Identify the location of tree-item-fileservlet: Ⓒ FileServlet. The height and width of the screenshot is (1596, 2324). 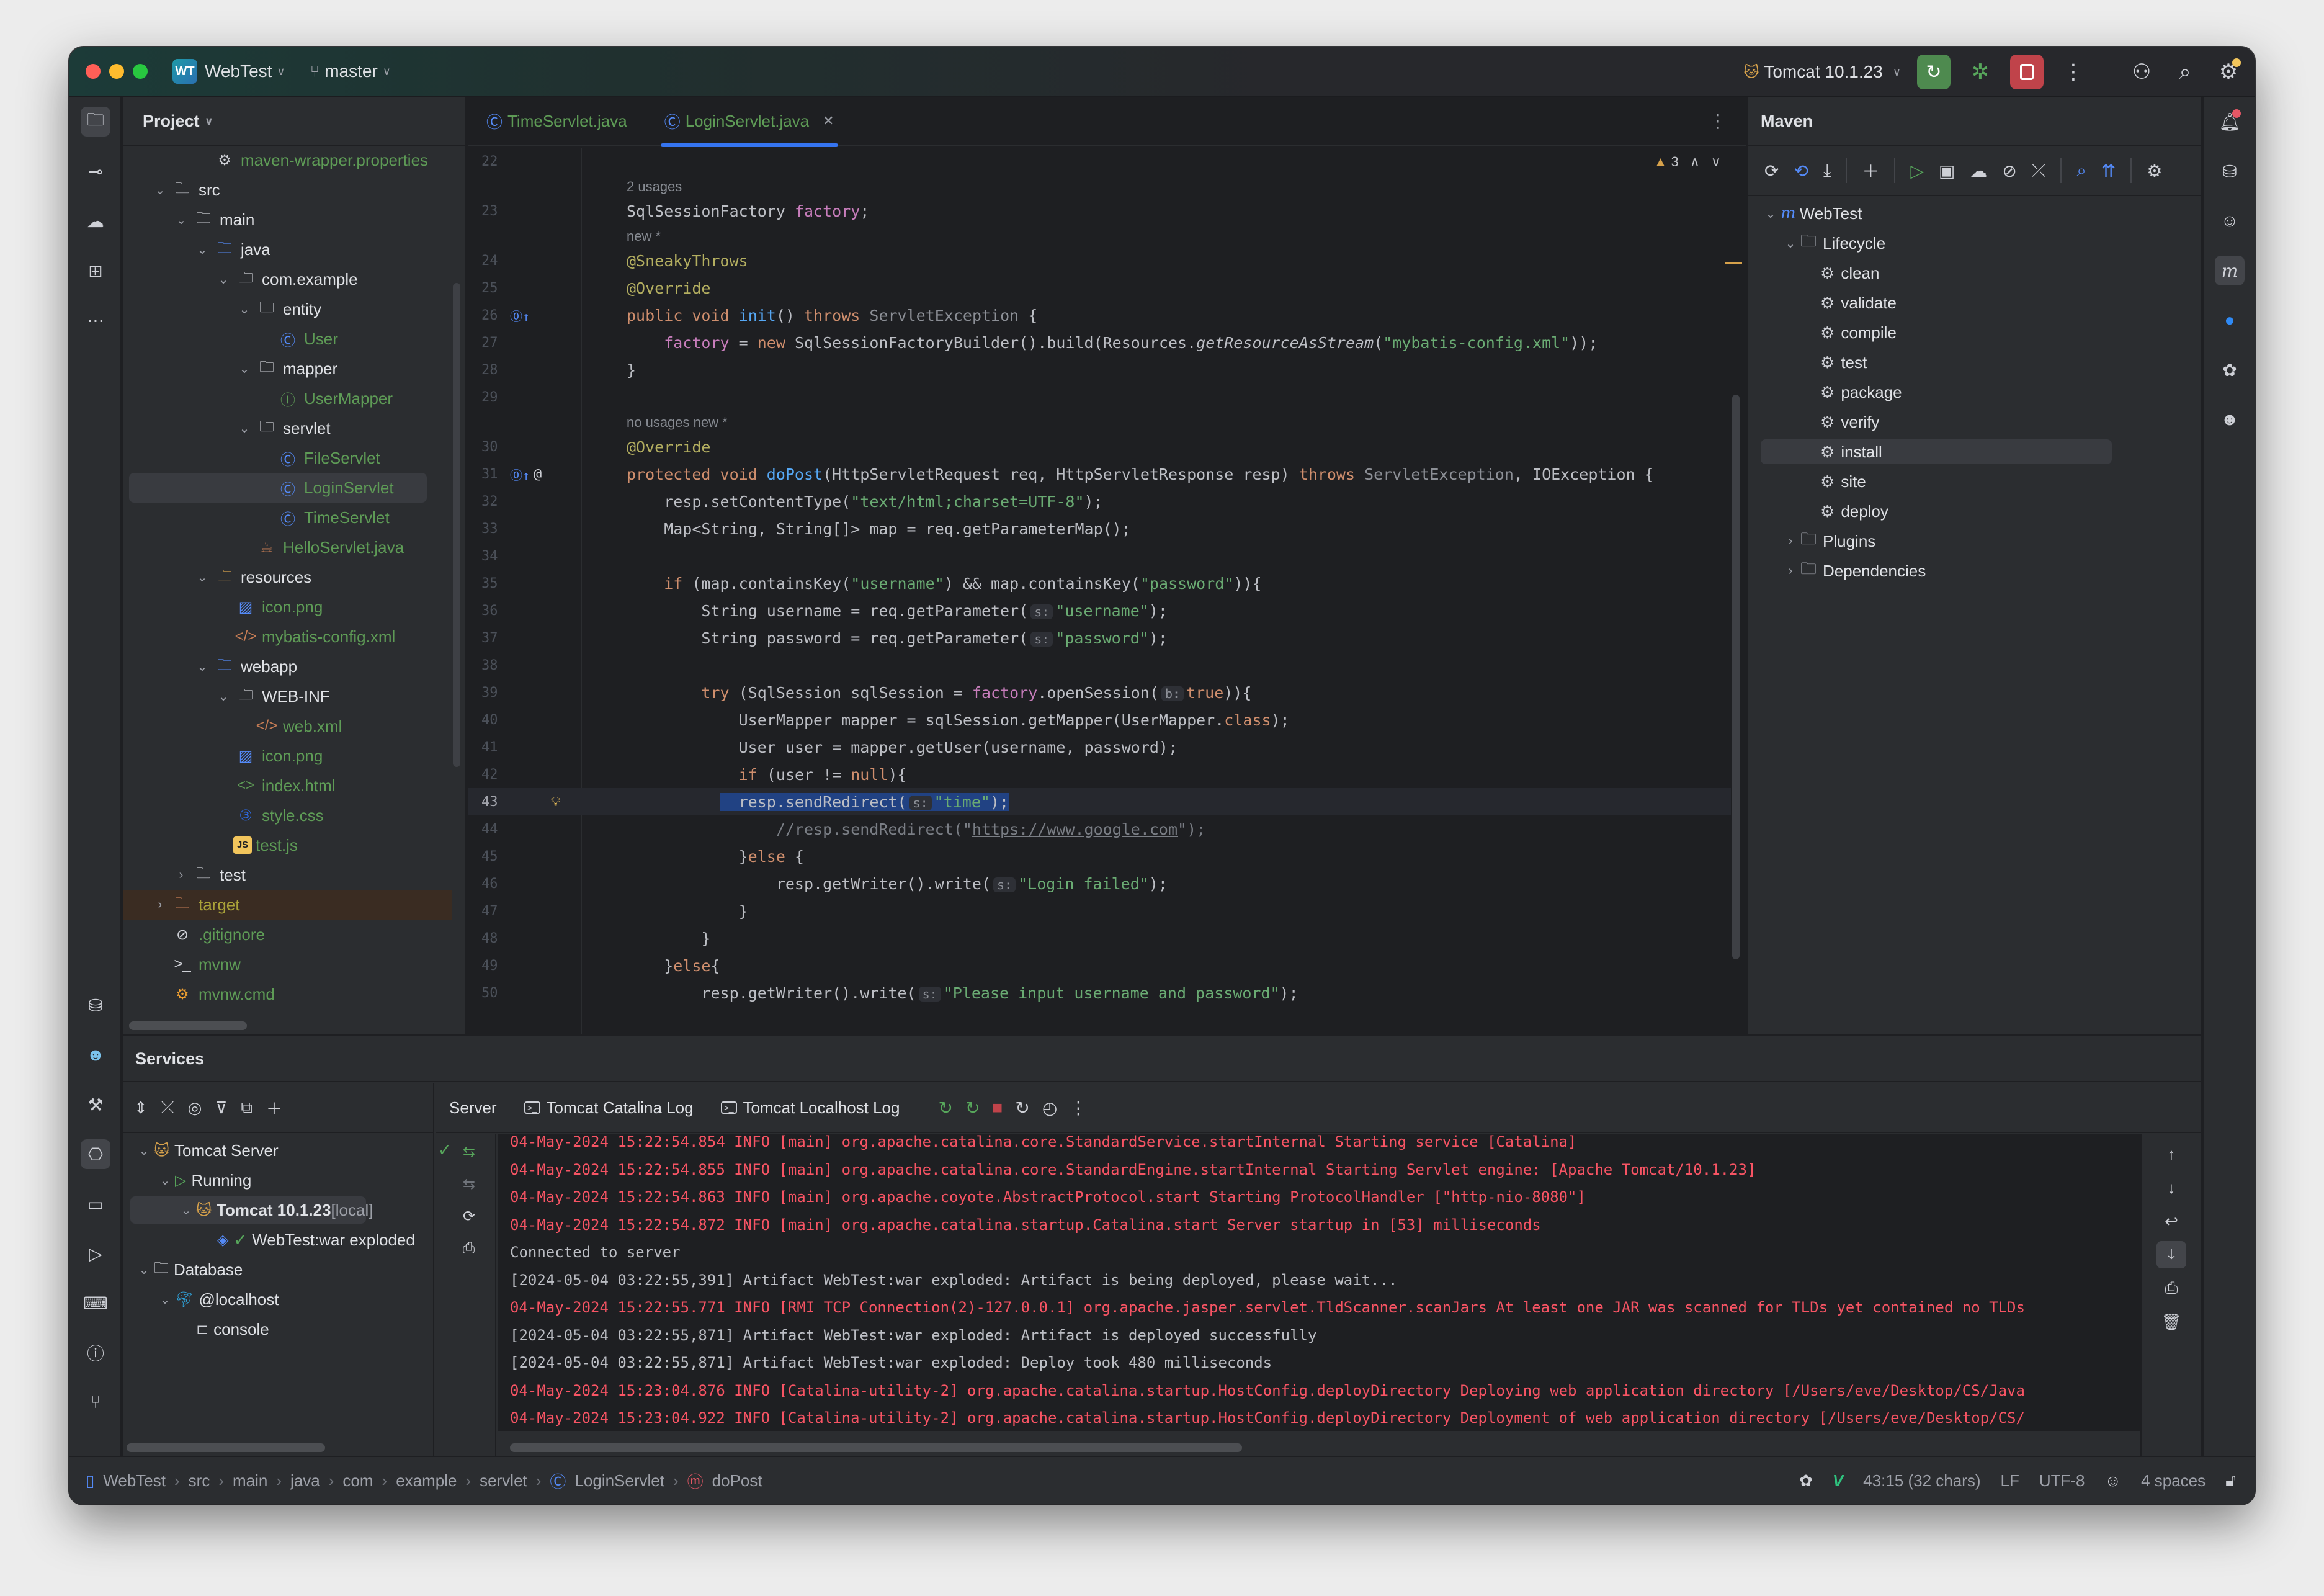
(327, 458).